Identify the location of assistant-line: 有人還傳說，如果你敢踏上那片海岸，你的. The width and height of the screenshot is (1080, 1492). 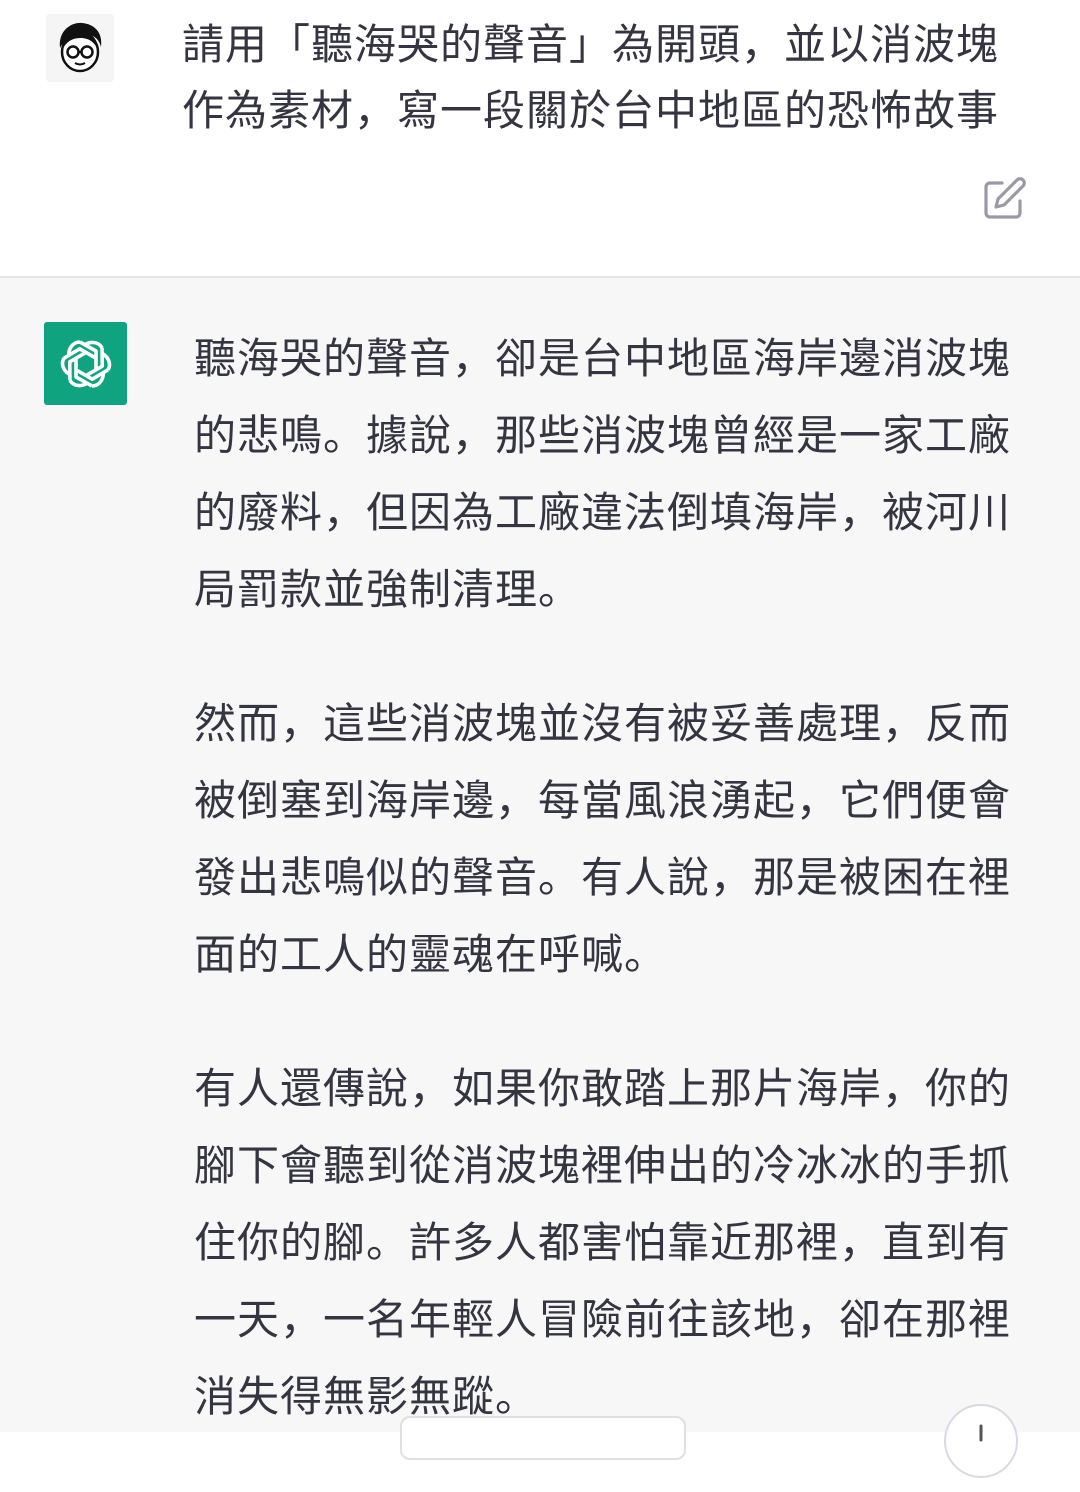
(603, 1088).